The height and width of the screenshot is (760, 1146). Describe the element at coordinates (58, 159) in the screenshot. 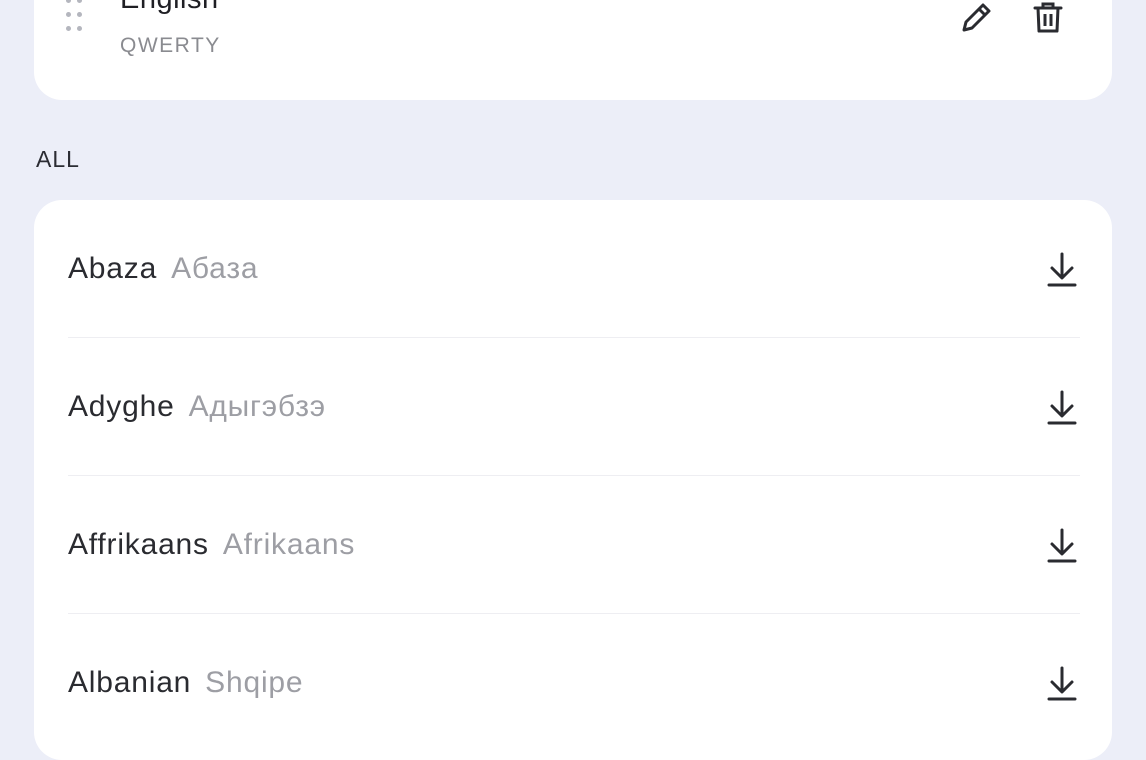

I see `section-label-all: ALL` at that location.